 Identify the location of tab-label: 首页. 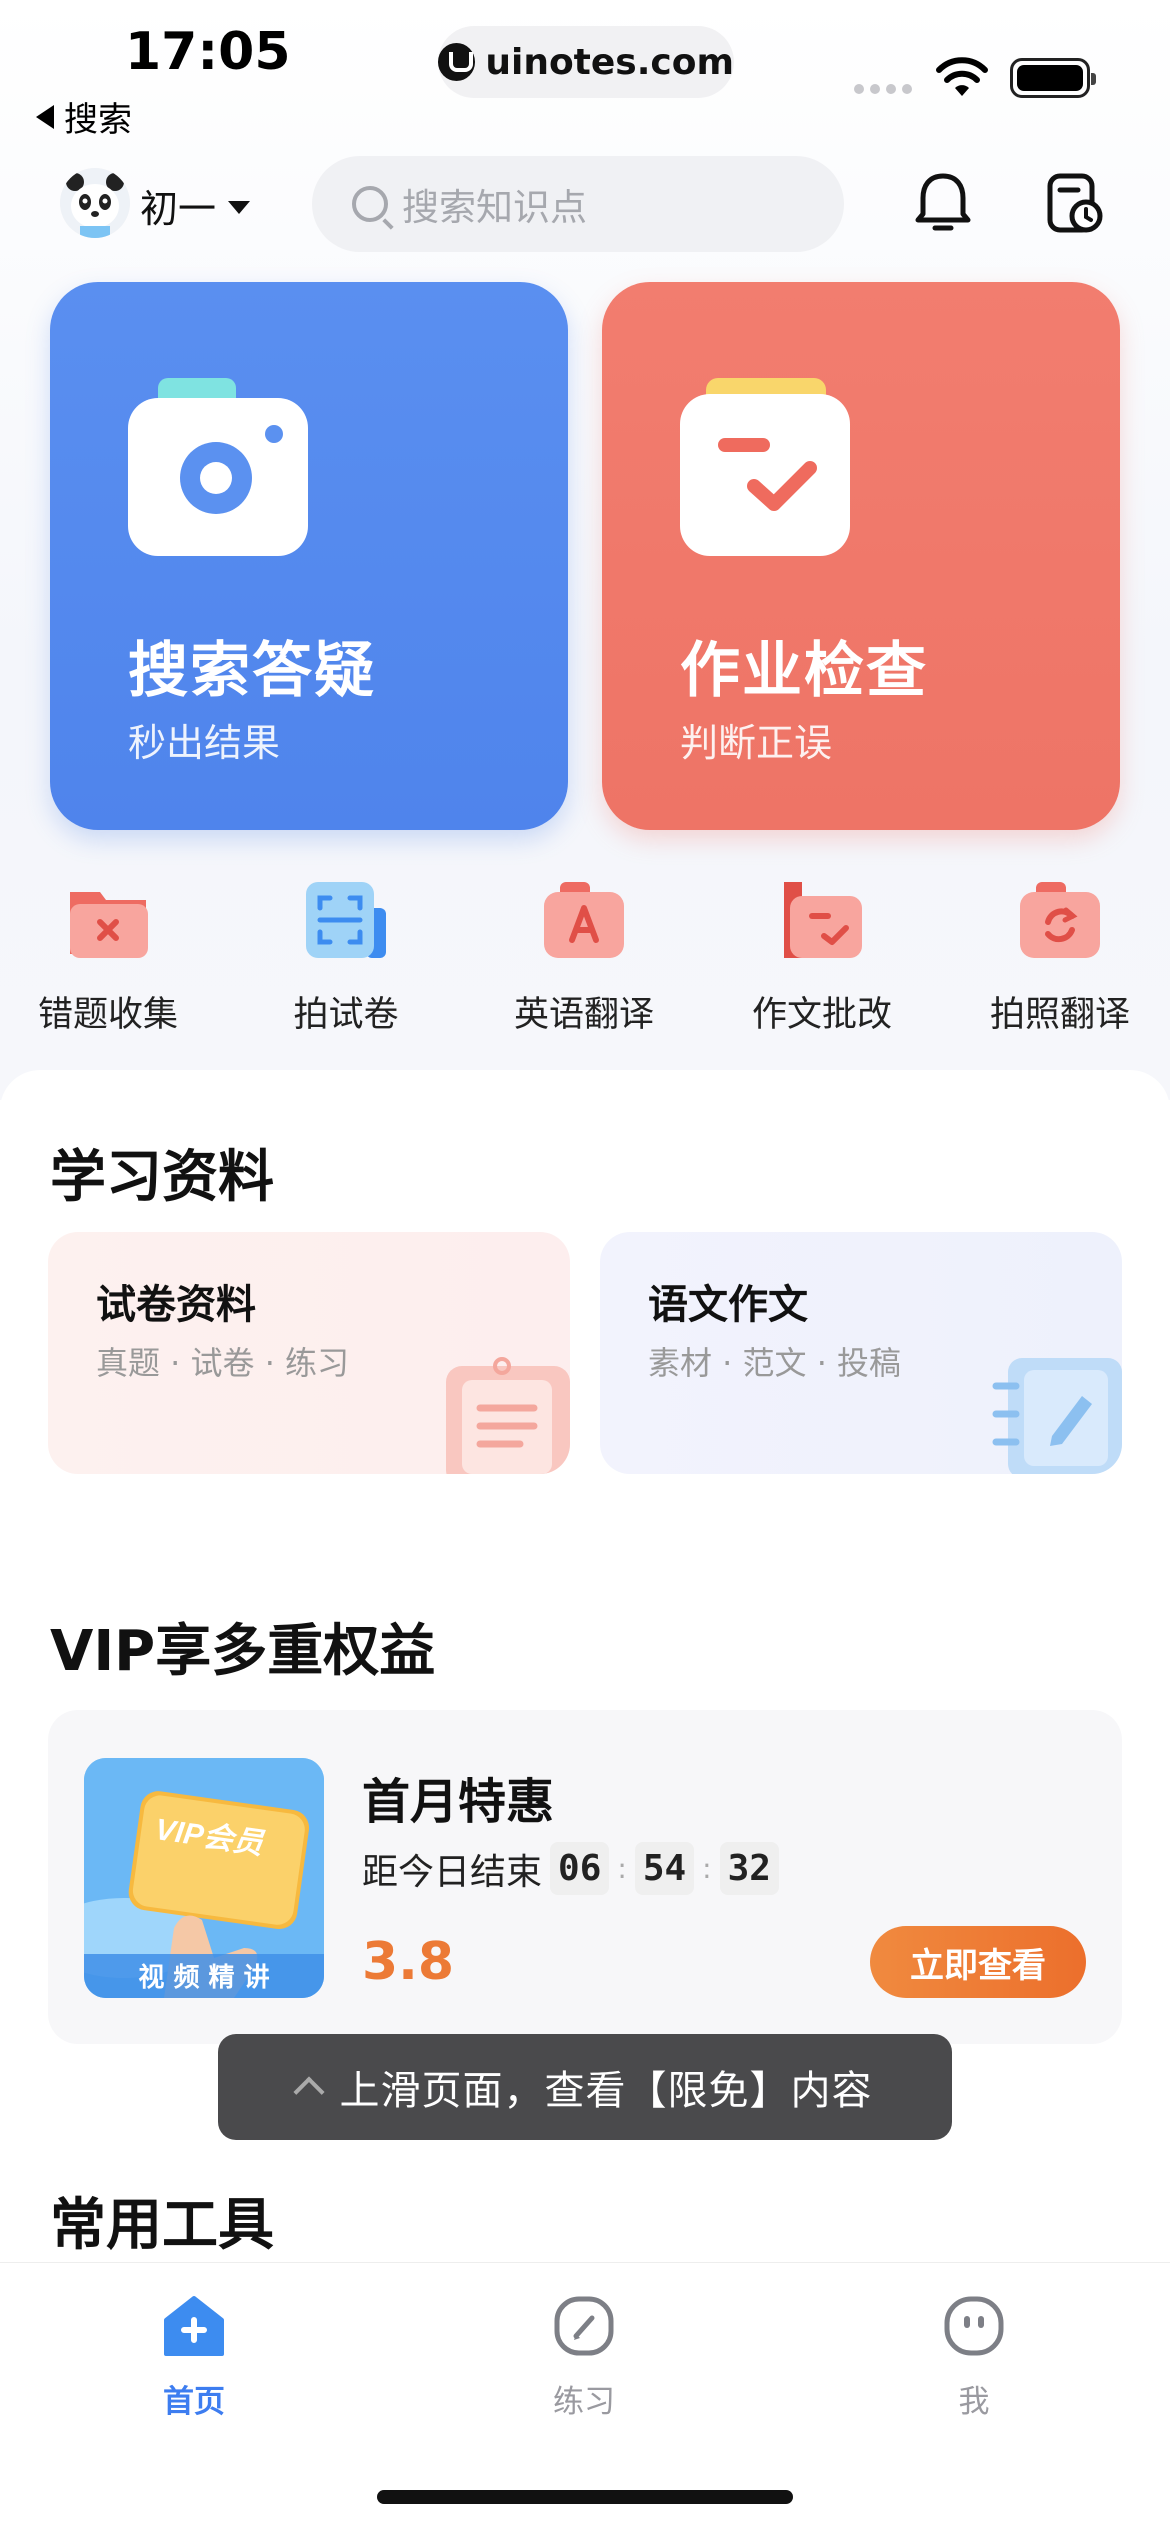
(194, 2402).